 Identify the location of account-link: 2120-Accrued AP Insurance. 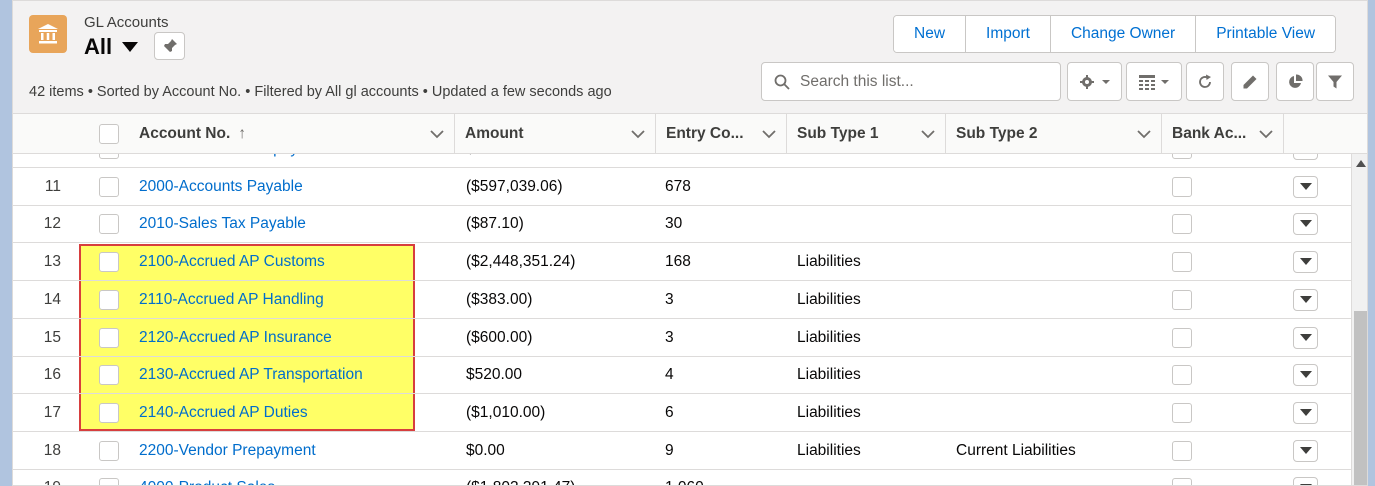
(235, 338).